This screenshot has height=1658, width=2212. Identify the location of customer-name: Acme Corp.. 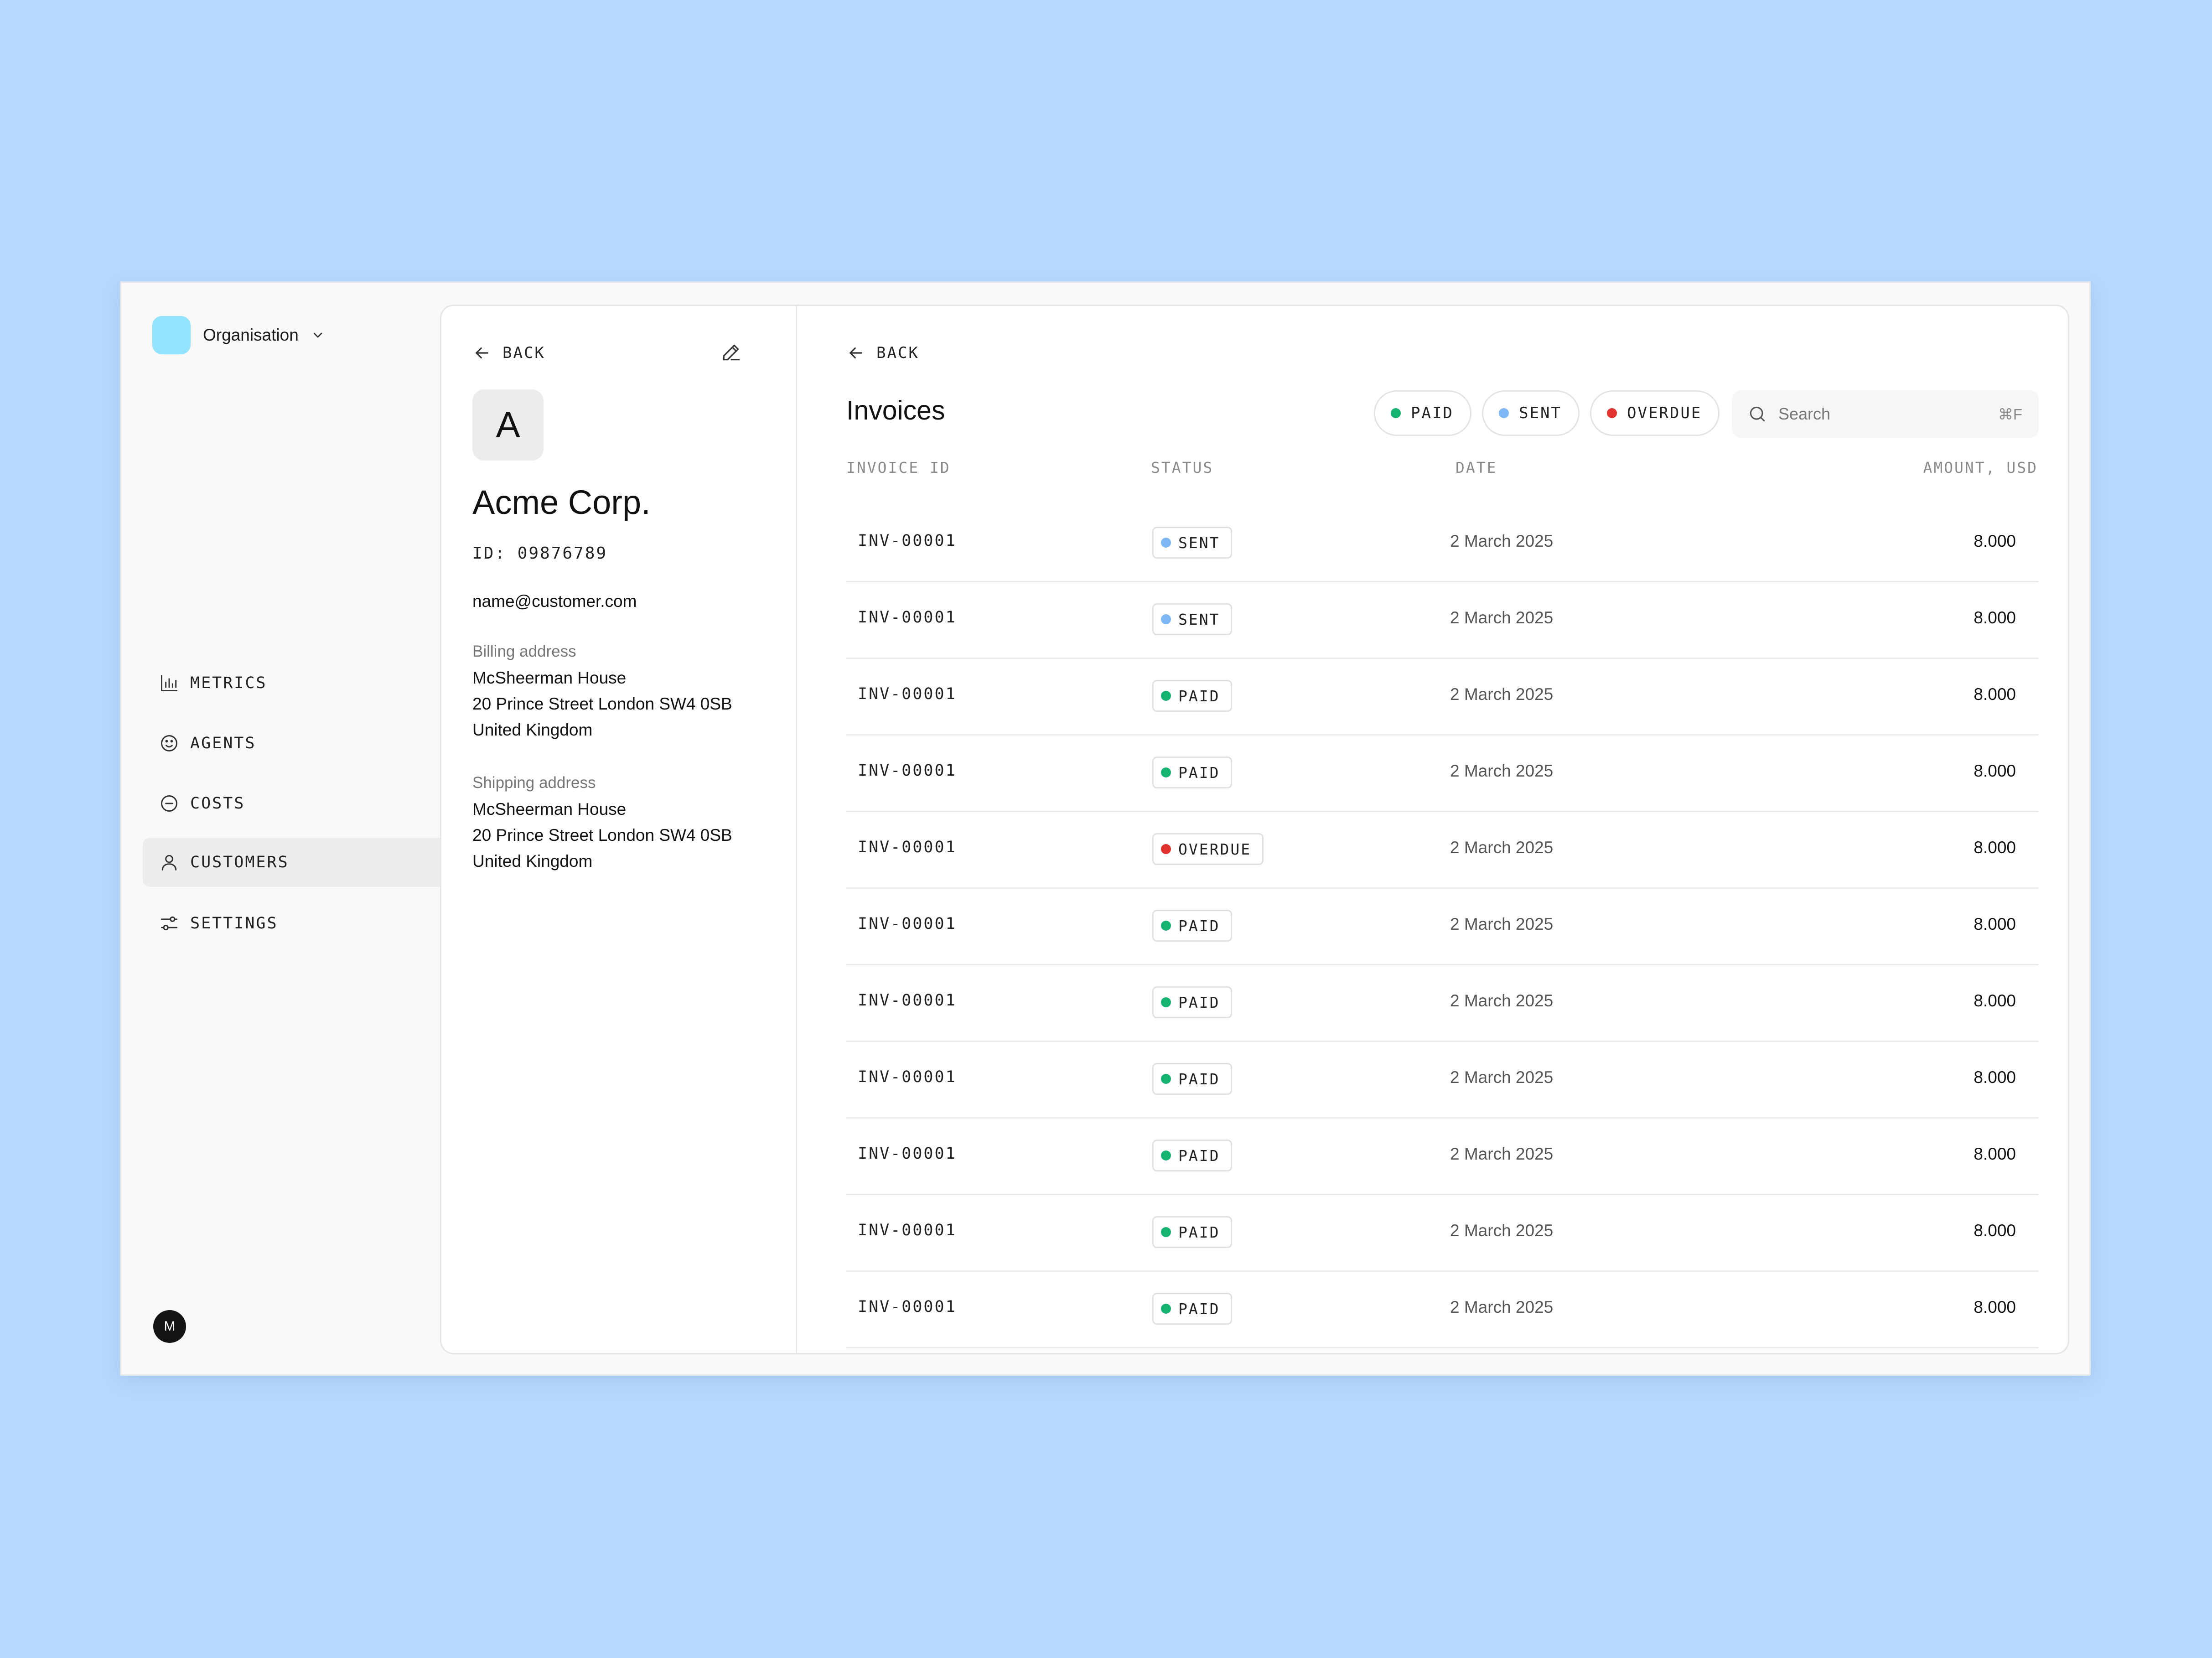
(561, 502).